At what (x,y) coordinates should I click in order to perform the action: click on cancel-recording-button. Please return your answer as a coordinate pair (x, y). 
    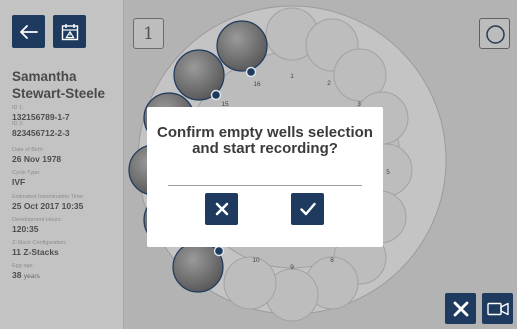
    Looking at the image, I should click on (460, 308).